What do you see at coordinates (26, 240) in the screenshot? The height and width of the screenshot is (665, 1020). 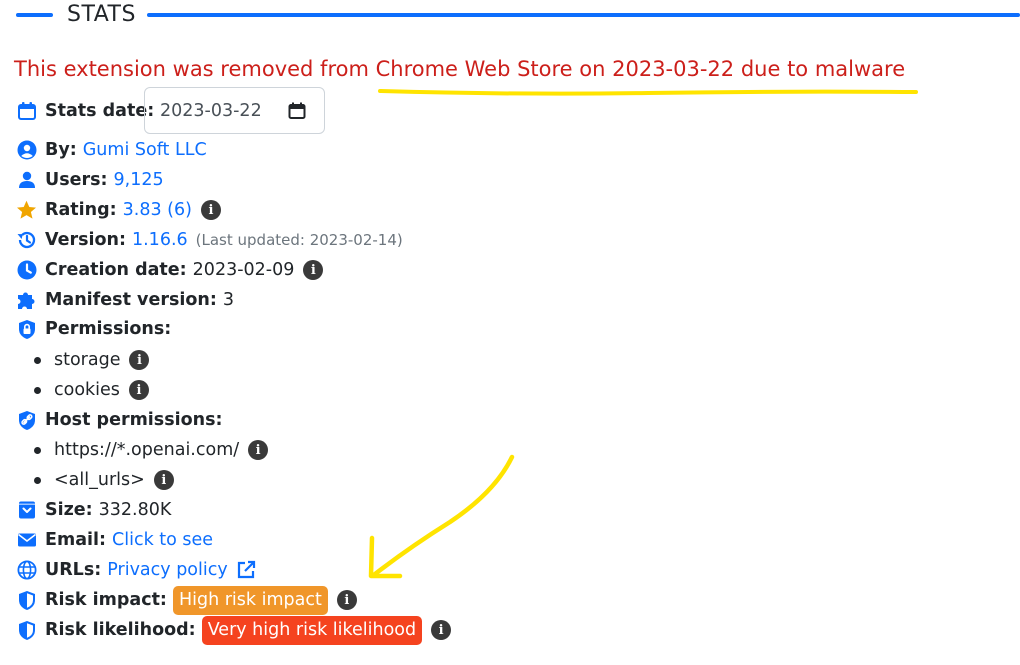 I see `history-icon` at bounding box center [26, 240].